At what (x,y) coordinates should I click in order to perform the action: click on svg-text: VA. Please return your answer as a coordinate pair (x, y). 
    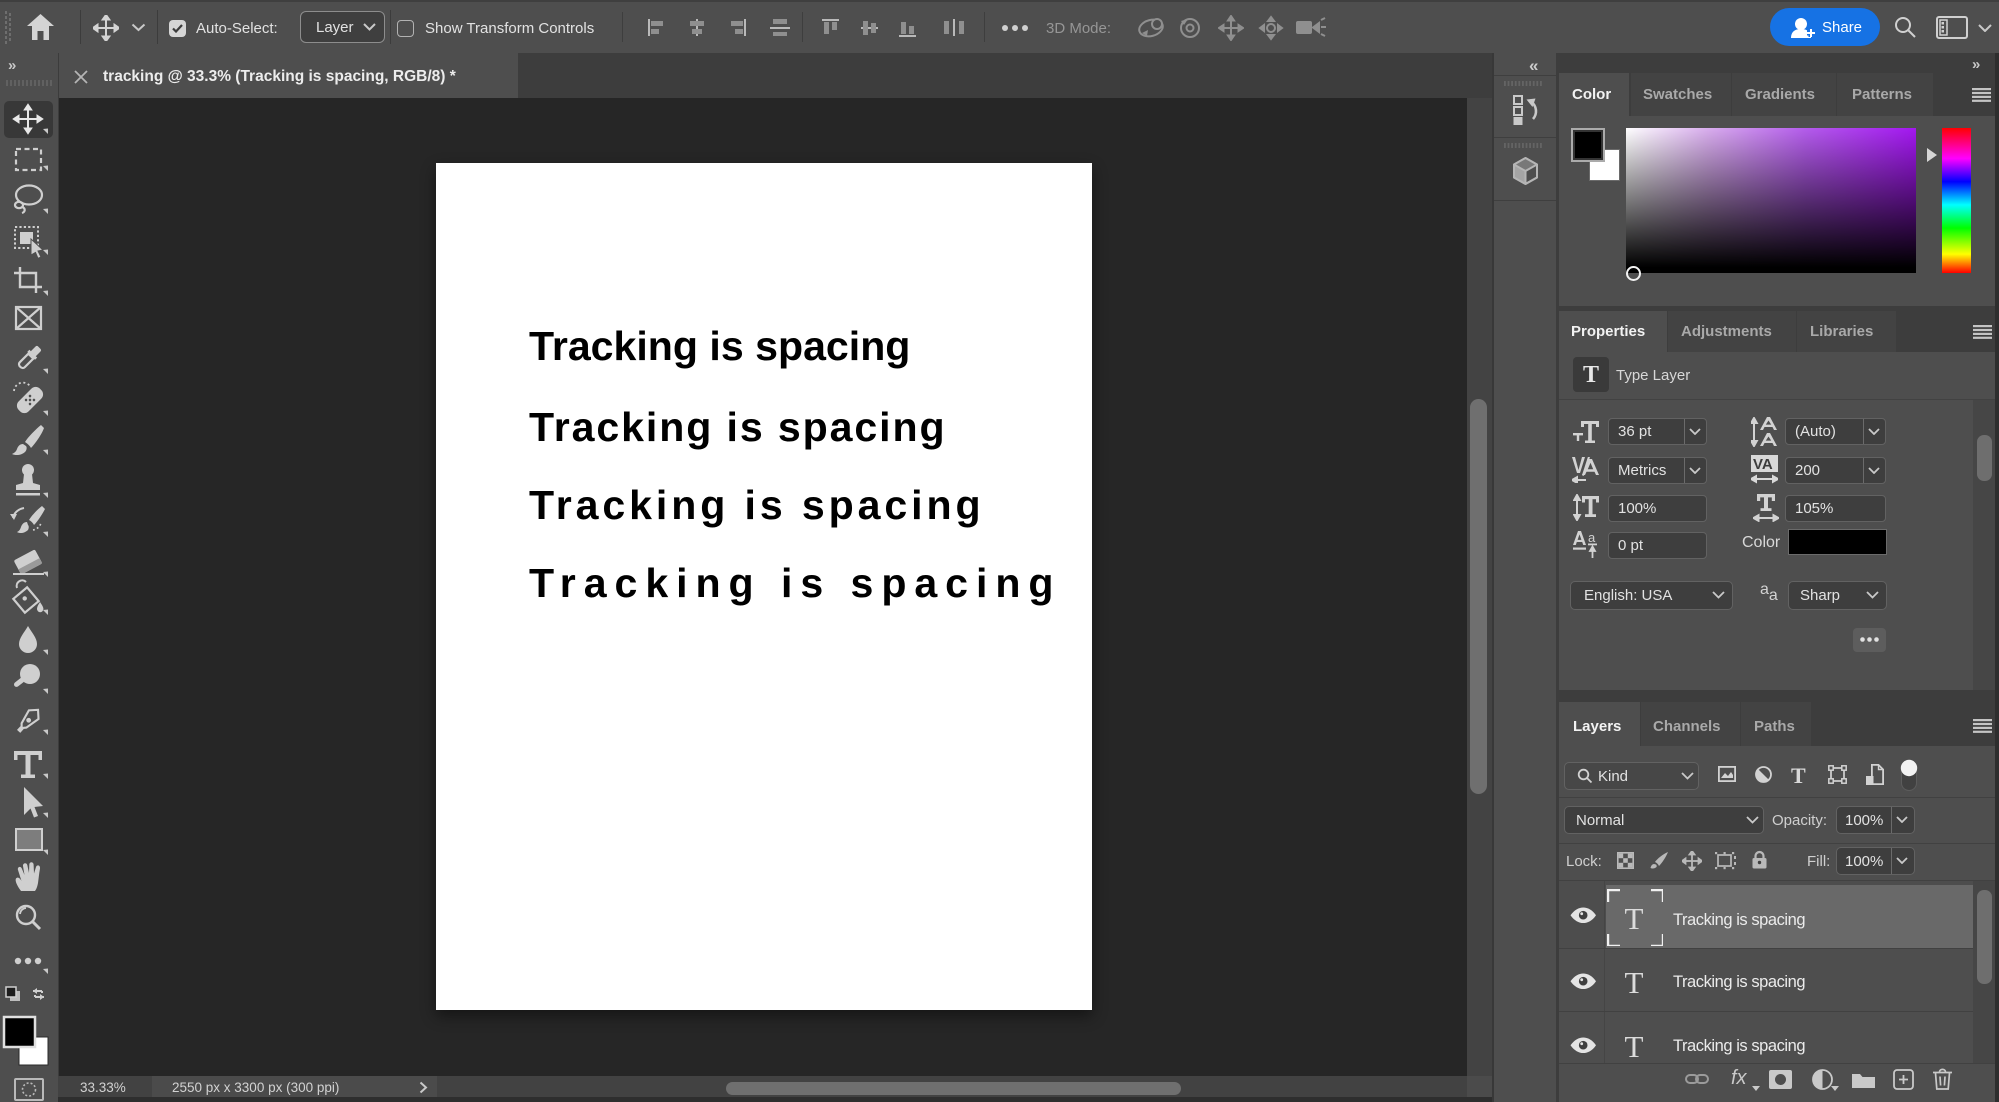
    Looking at the image, I should click on (1763, 464).